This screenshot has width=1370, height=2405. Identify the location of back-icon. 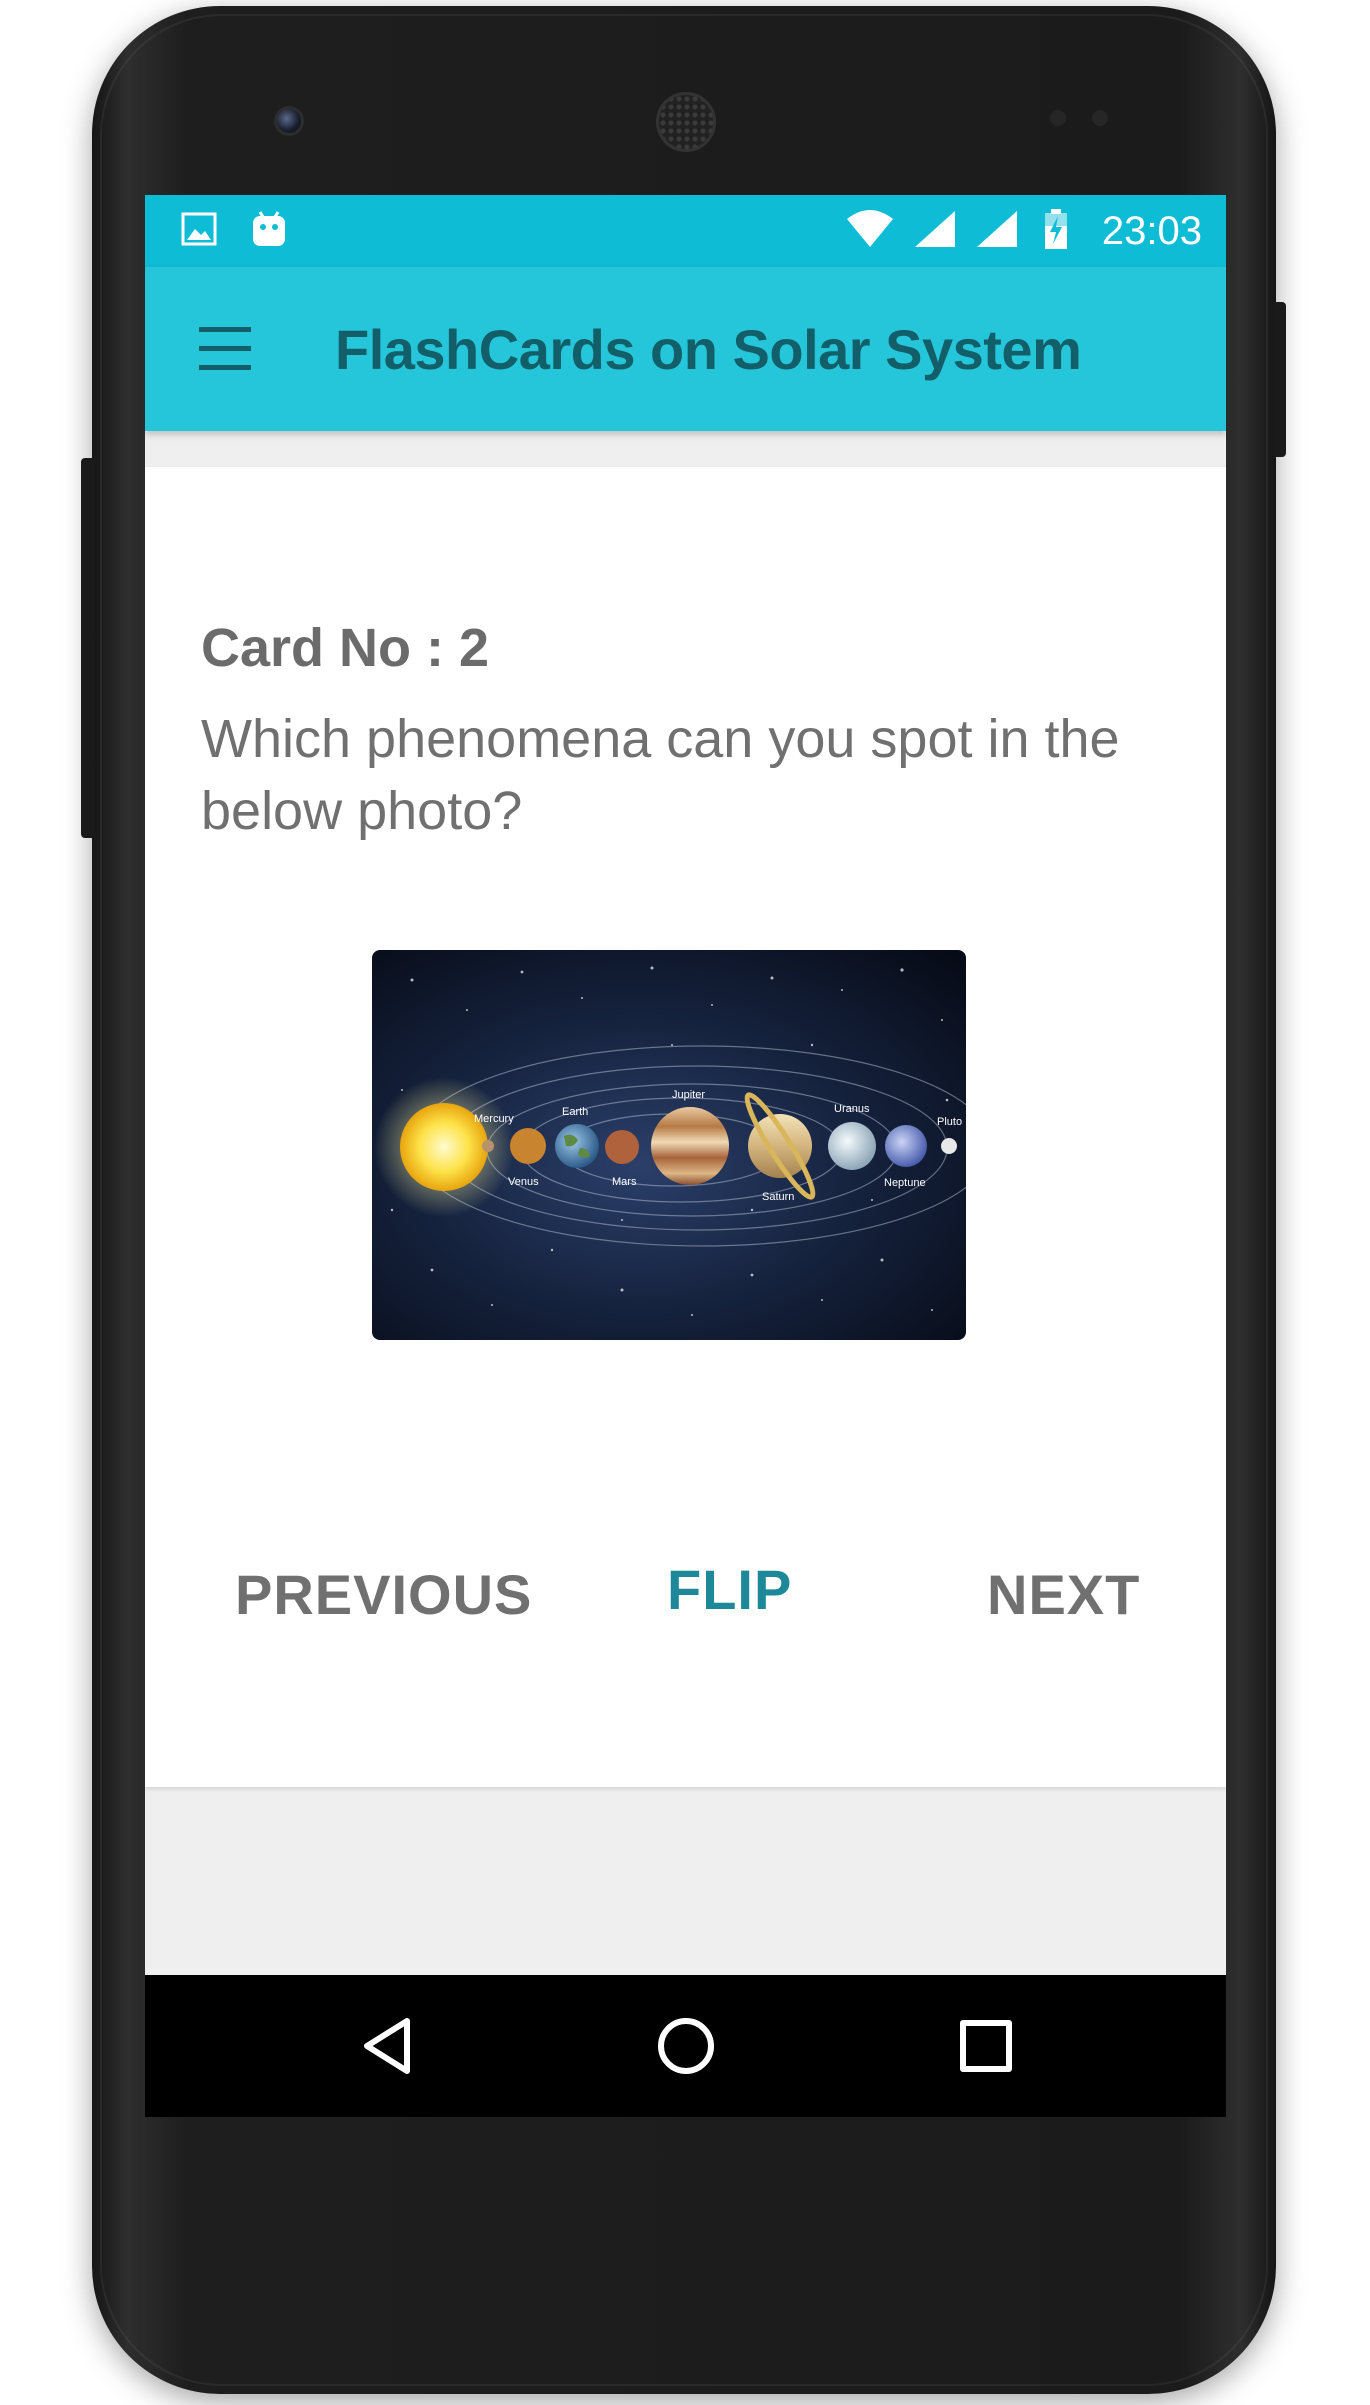
(388, 2046).